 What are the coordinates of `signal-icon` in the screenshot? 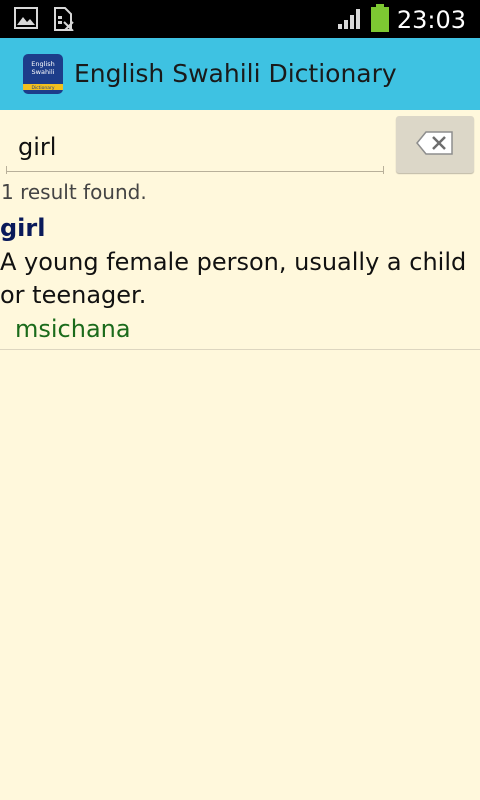 It's located at (350, 20).